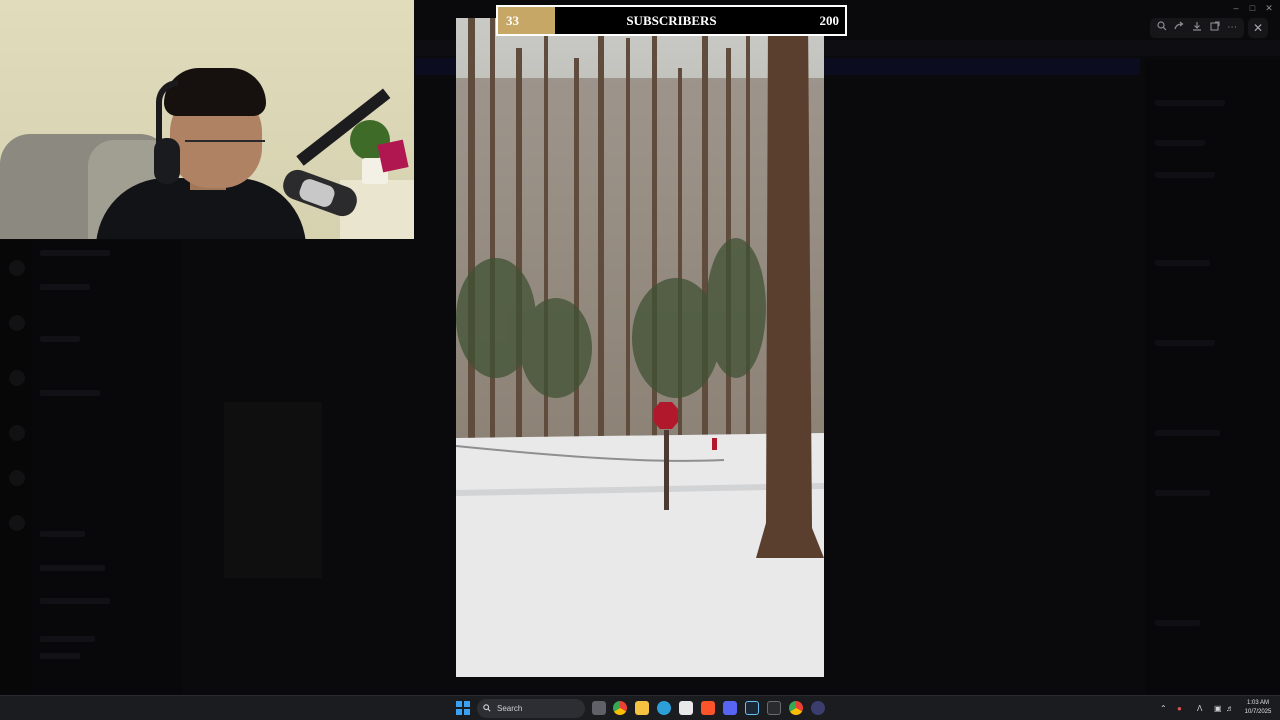 Image resolution: width=1280 pixels, height=720 pixels. What do you see at coordinates (207, 119) in the screenshot?
I see `webcam-feed` at bounding box center [207, 119].